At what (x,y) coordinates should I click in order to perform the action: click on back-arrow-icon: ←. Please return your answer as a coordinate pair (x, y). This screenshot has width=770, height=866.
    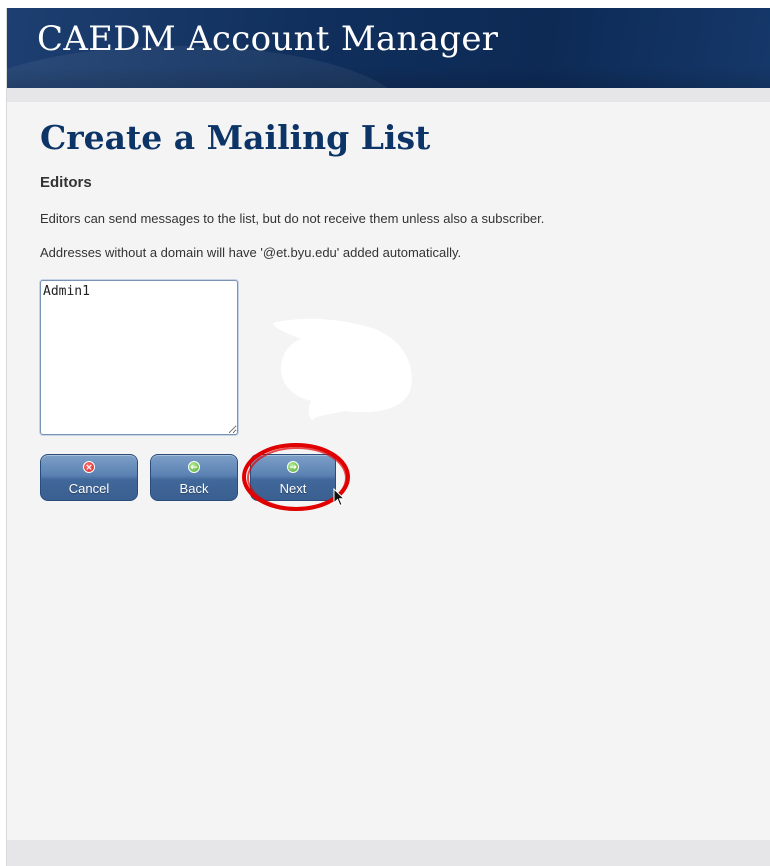
    Looking at the image, I should click on (194, 467).